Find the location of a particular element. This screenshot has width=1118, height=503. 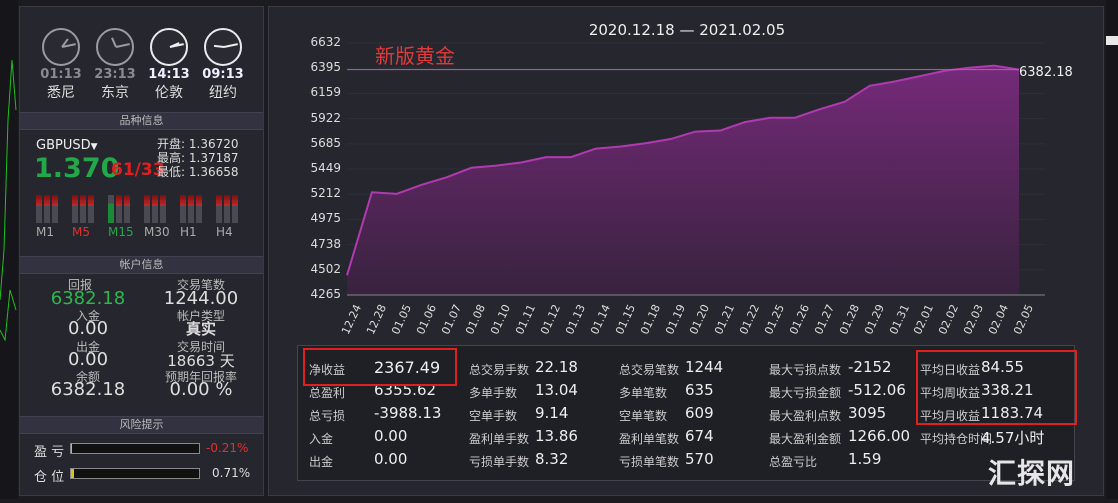

timeframe-label: M30 is located at coordinates (157, 232).